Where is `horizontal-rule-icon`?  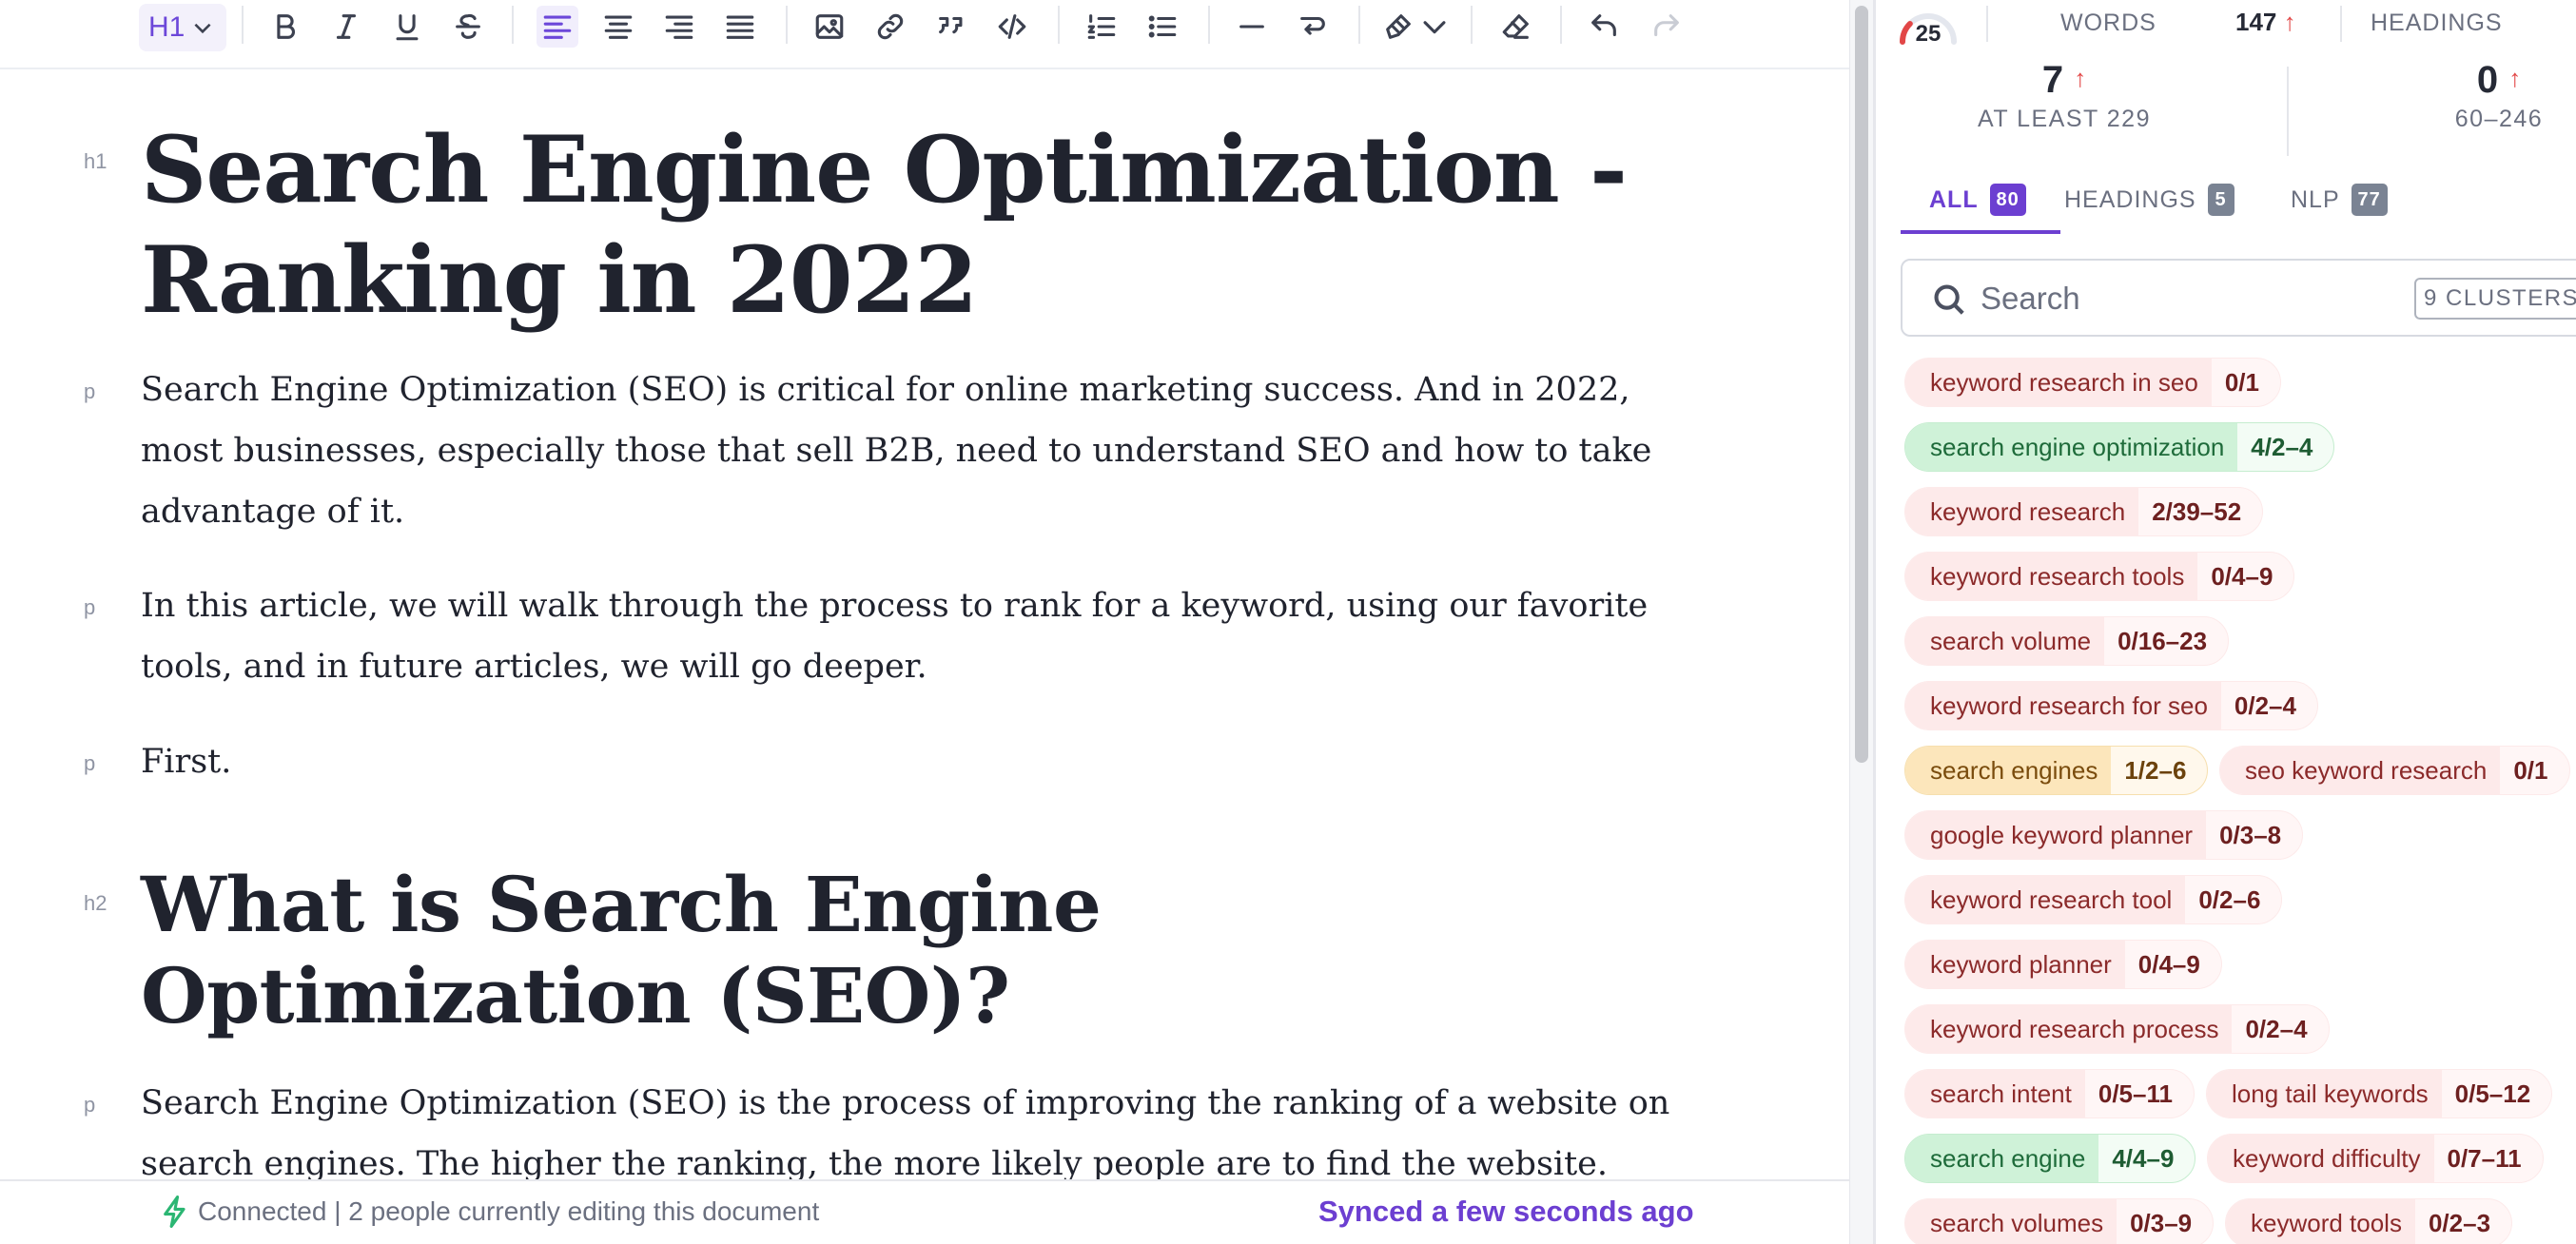
horizontal-rule-icon is located at coordinates (1252, 27).